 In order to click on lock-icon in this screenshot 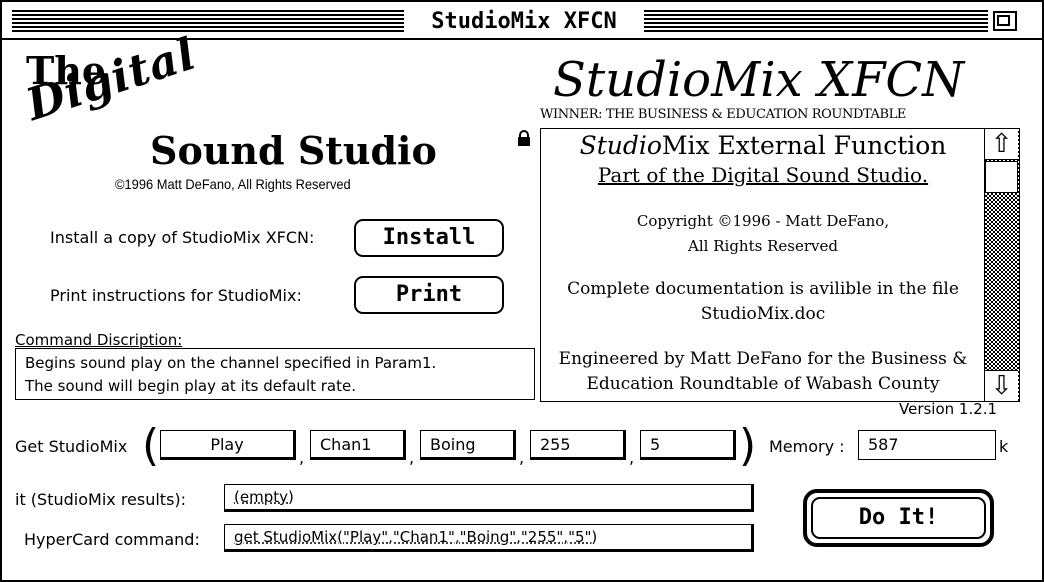, I will do `click(524, 138)`.